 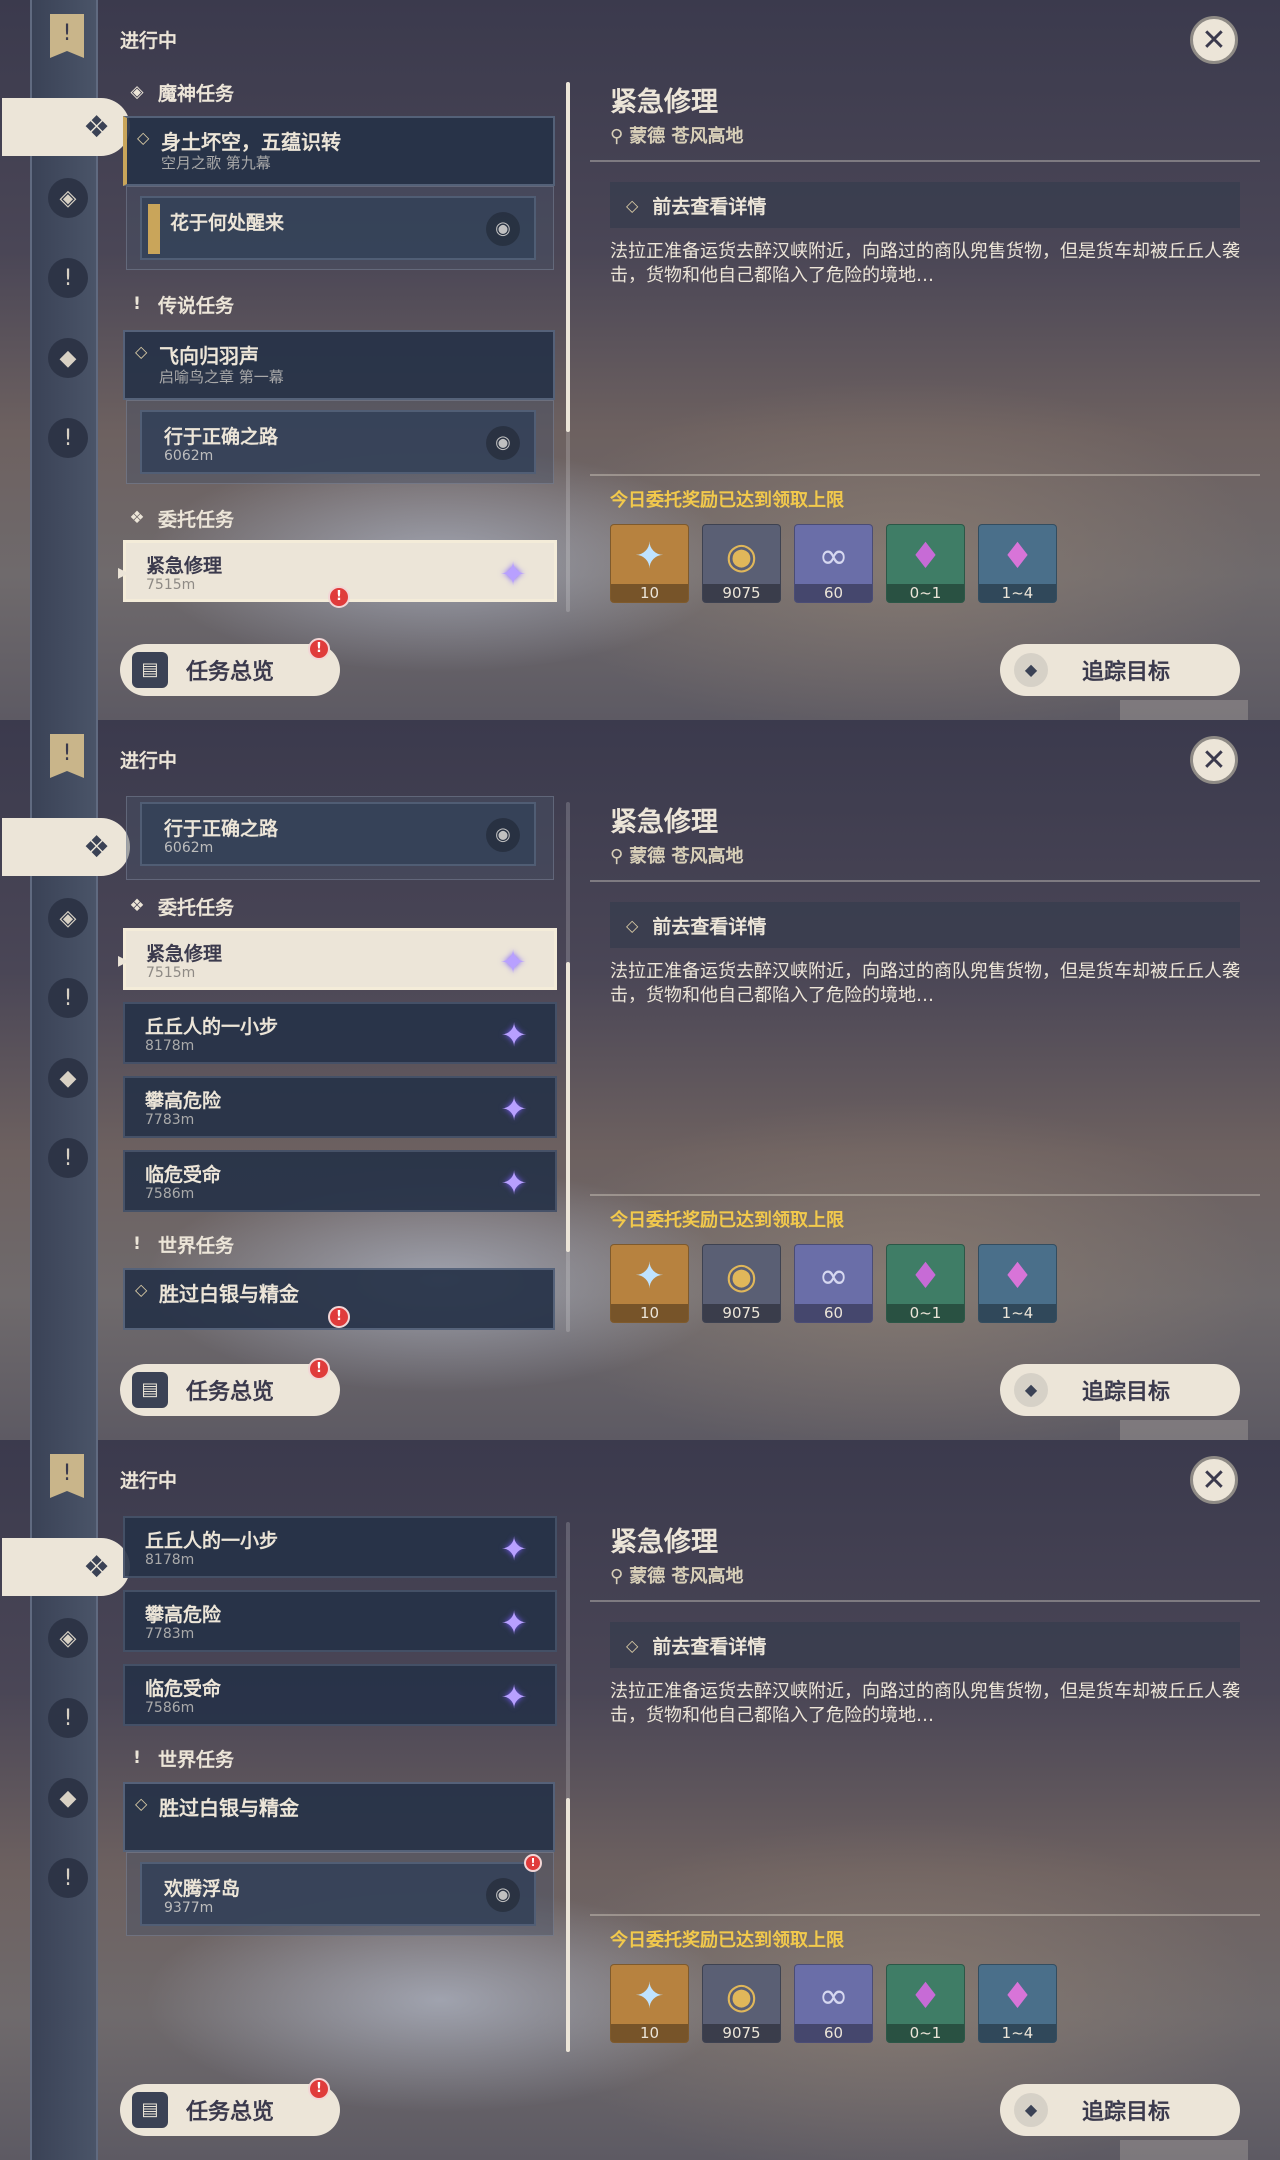 What do you see at coordinates (212, 1027) in the screenshot?
I see `commission-title: 丘丘人的一小步` at bounding box center [212, 1027].